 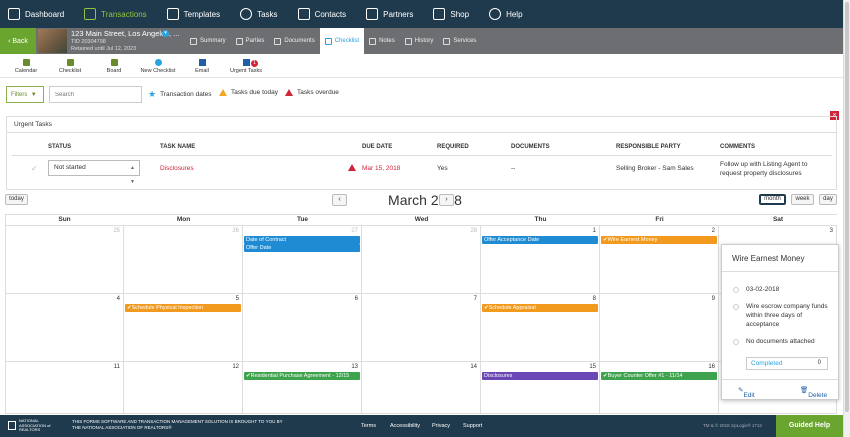 I want to click on footer-link-privacy: Privacy, so click(x=441, y=426).